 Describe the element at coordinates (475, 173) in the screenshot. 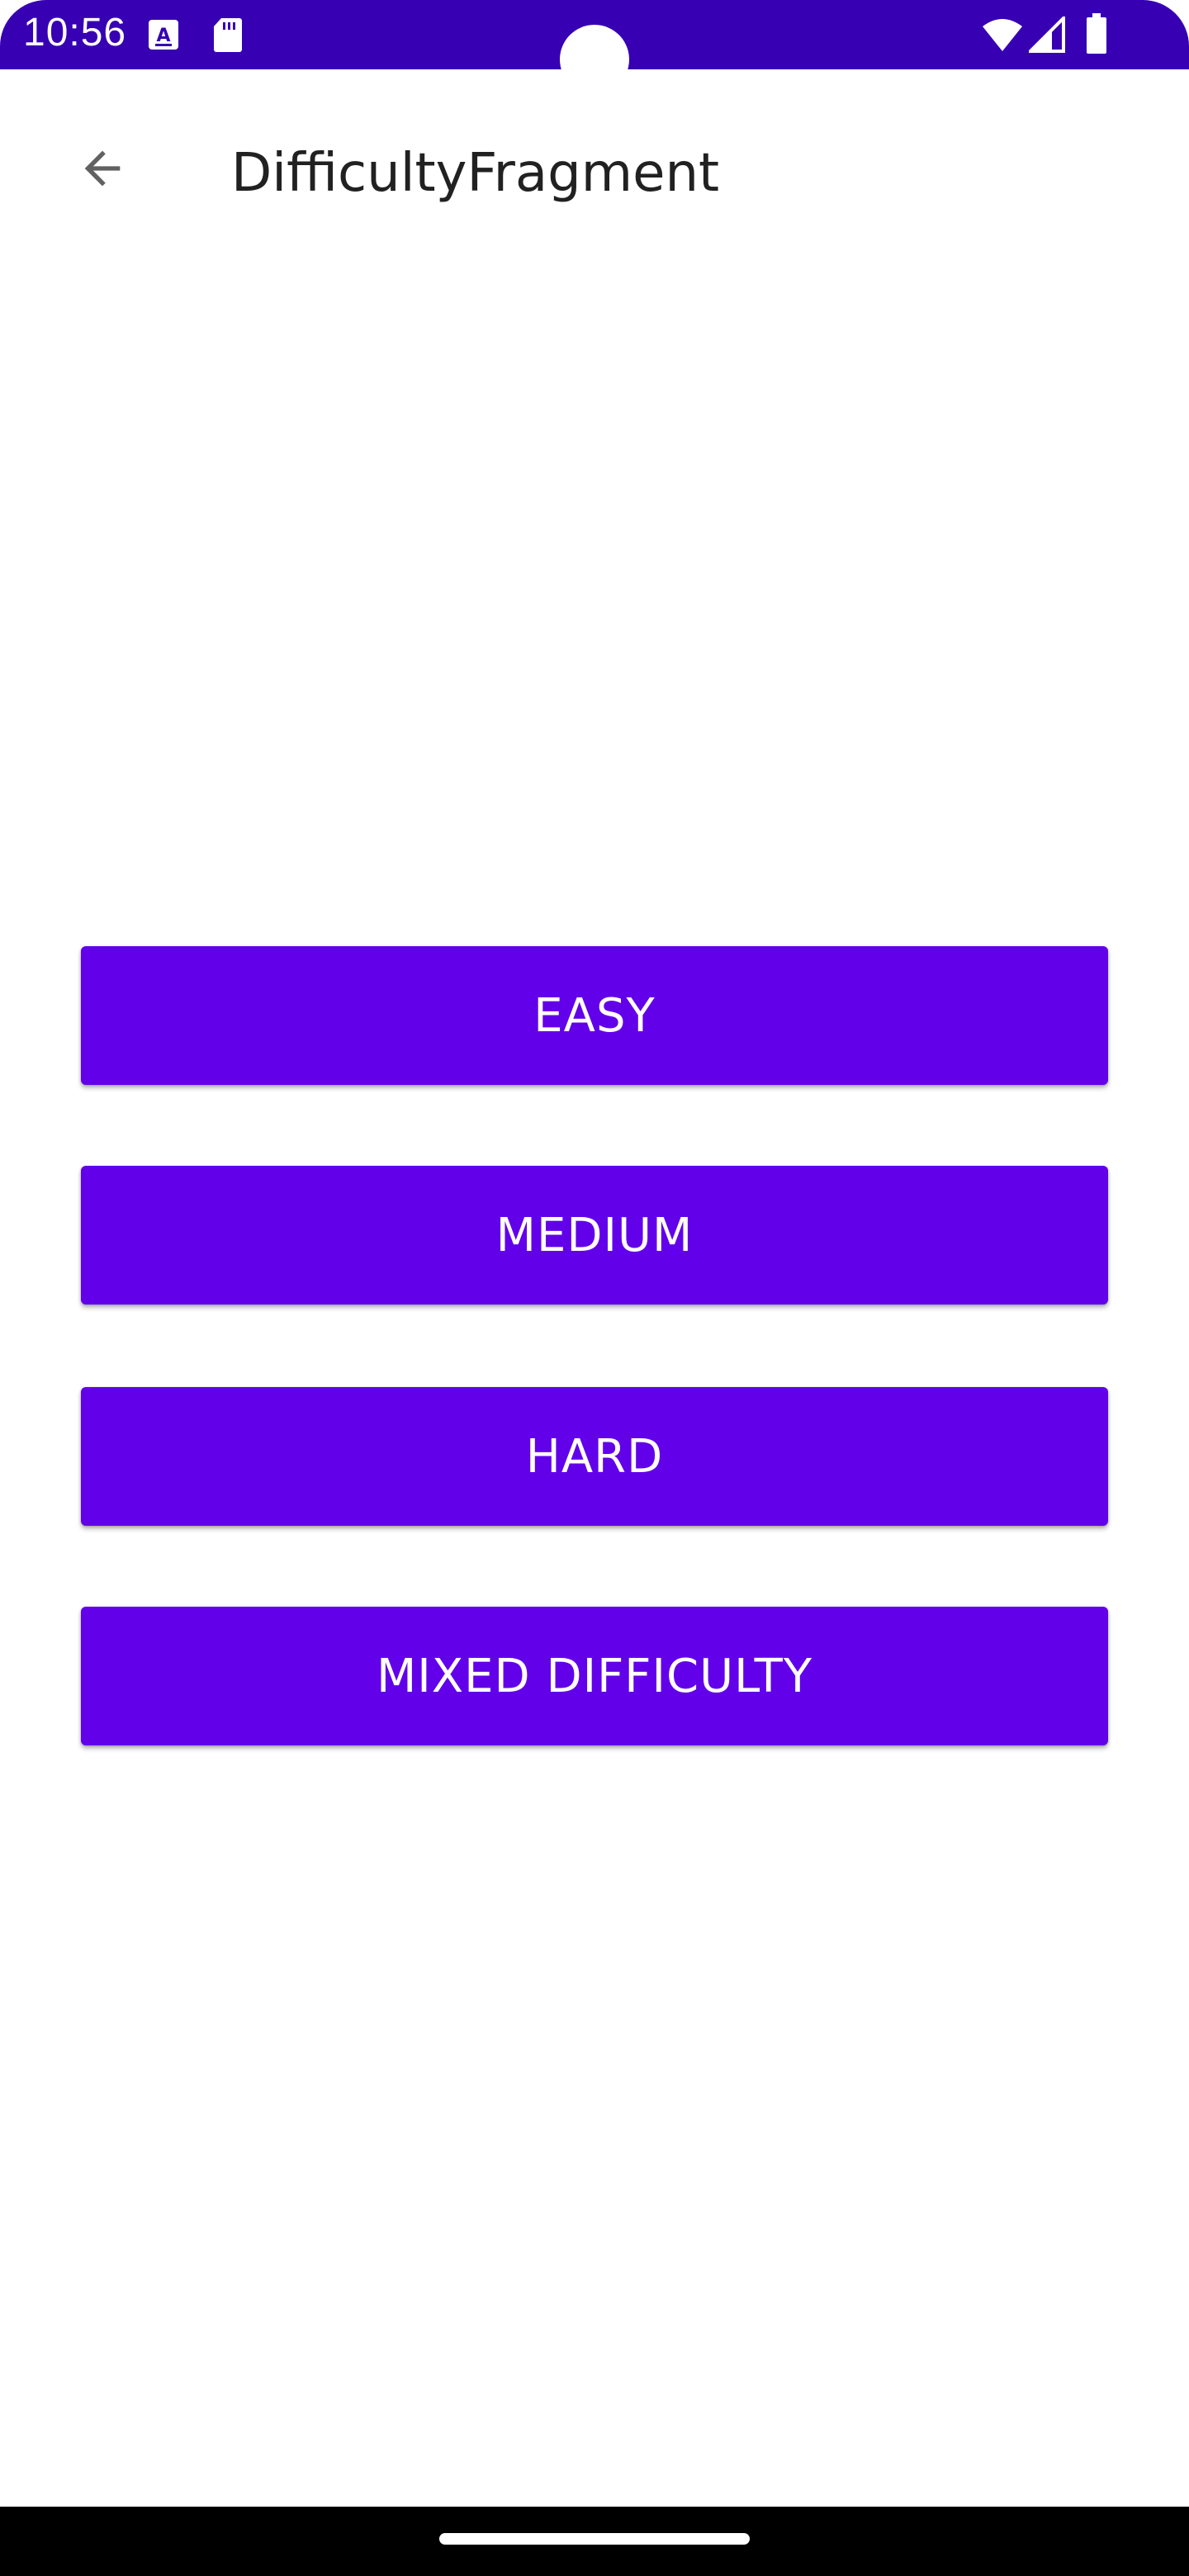

I see `page-title: DifficultyFragment` at that location.